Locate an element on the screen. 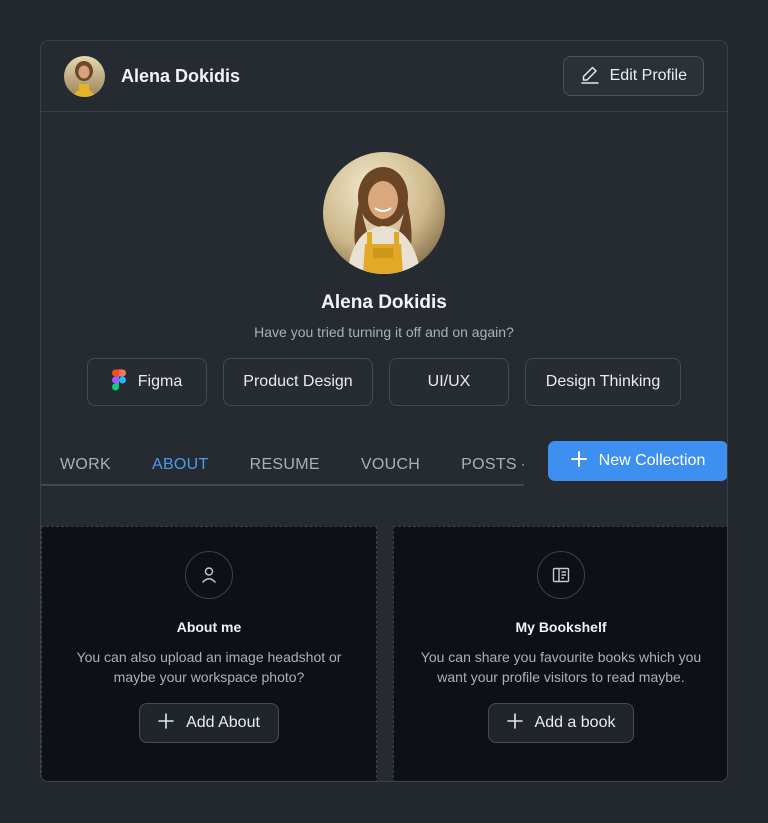 The image size is (768, 823). skill-tag-label: Product Design is located at coordinates (298, 381).